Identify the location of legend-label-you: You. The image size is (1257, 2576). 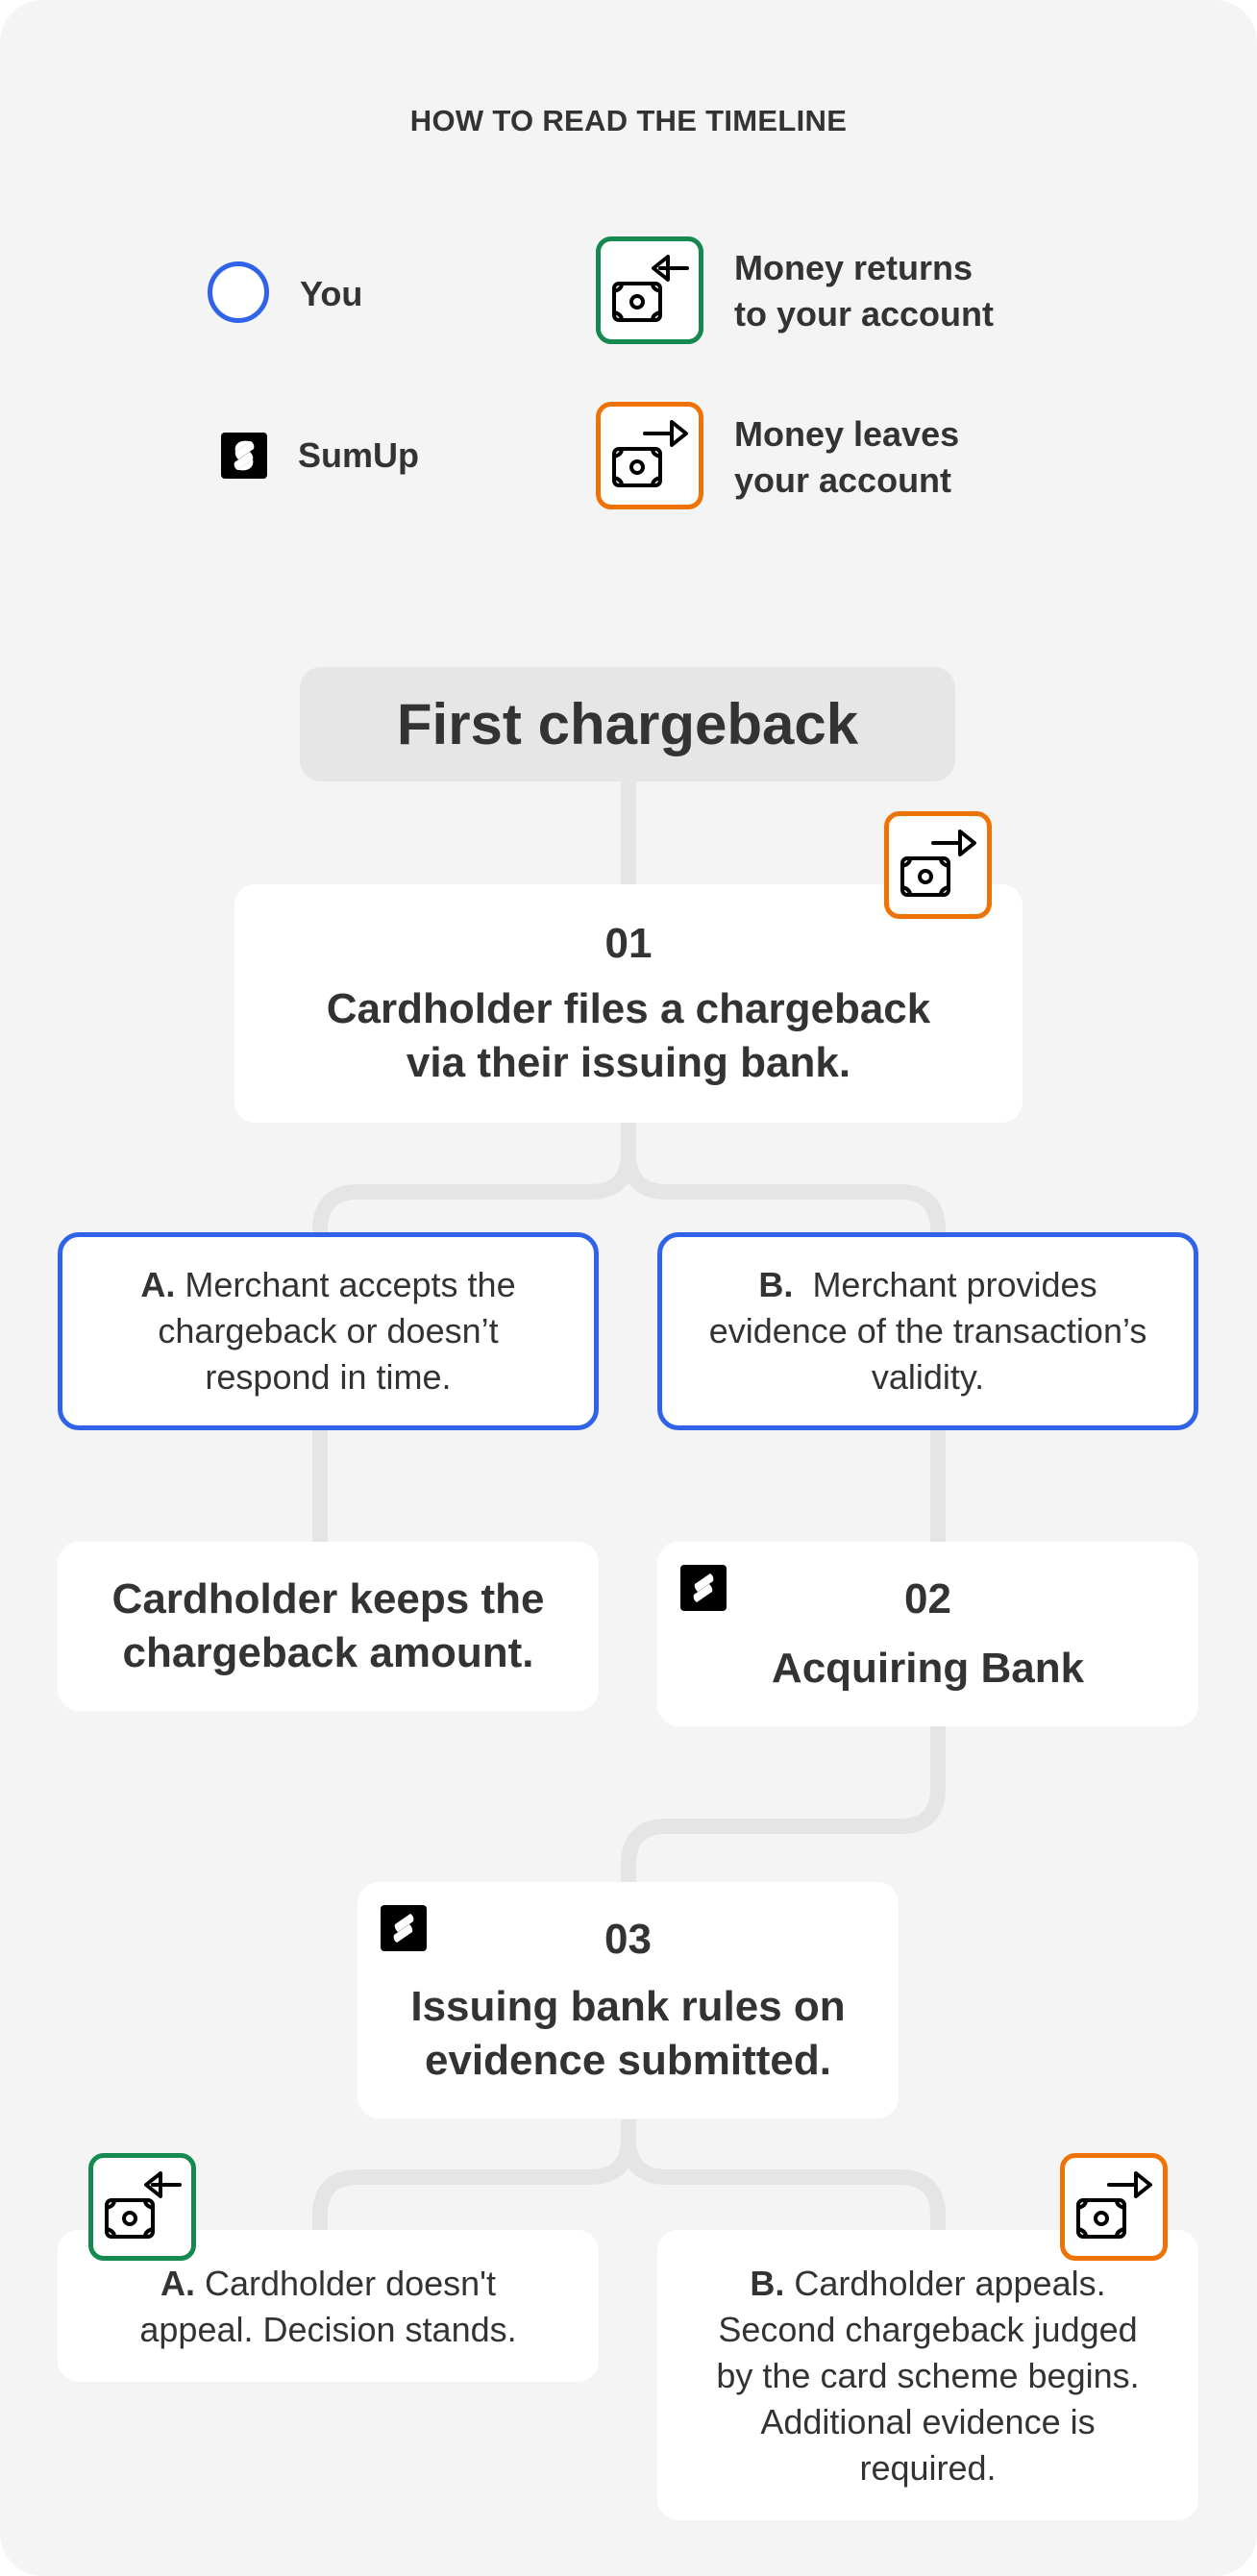
(331, 294).